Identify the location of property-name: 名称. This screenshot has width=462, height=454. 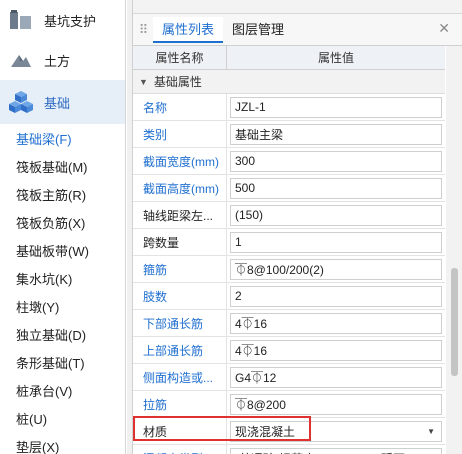
(180, 107).